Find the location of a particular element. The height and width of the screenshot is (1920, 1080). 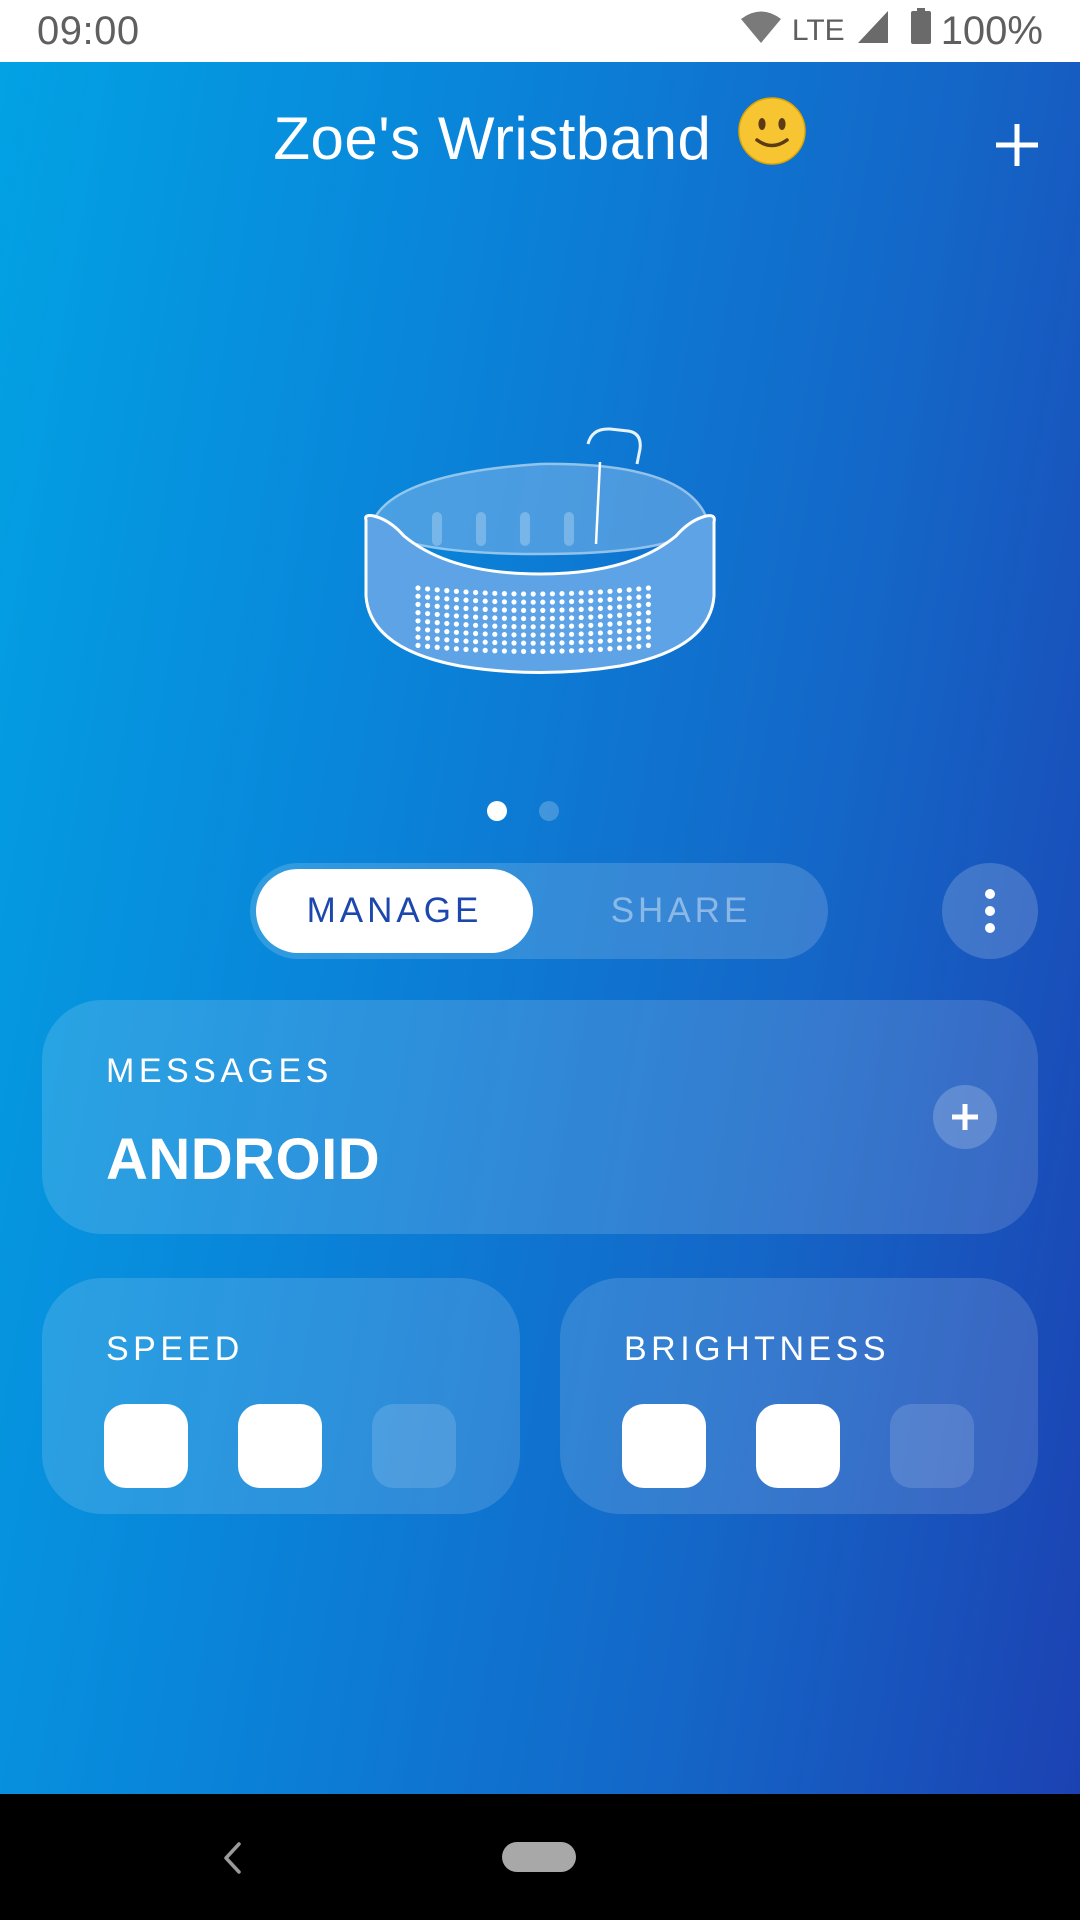

plus-icon is located at coordinates (965, 1117).